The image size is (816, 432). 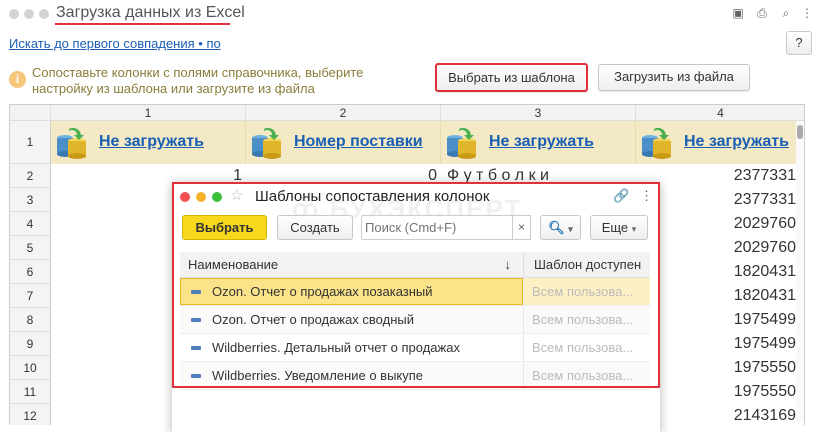 I want to click on col-header-name: Наименование ↓, so click(x=351, y=265).